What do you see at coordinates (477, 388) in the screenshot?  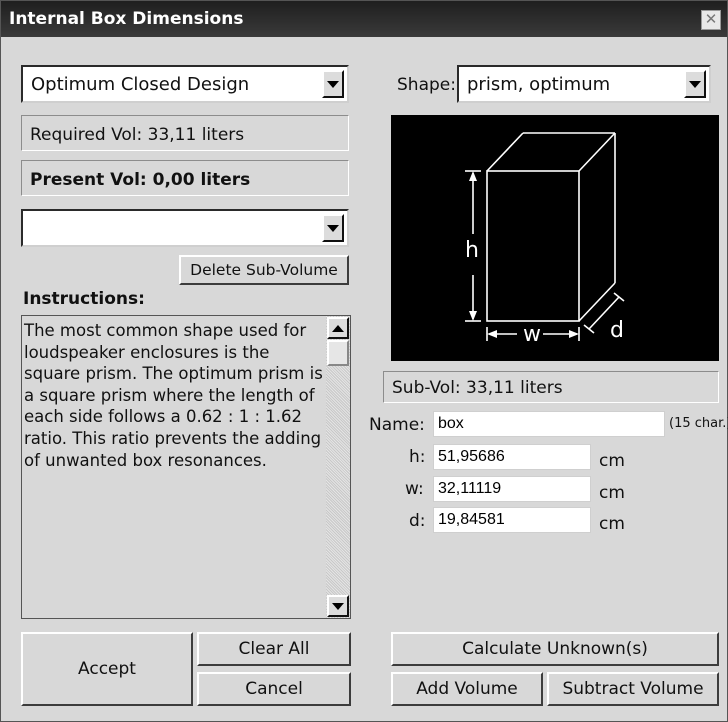 I see `sub-volume: Sub-Vol: 33,11 liters` at bounding box center [477, 388].